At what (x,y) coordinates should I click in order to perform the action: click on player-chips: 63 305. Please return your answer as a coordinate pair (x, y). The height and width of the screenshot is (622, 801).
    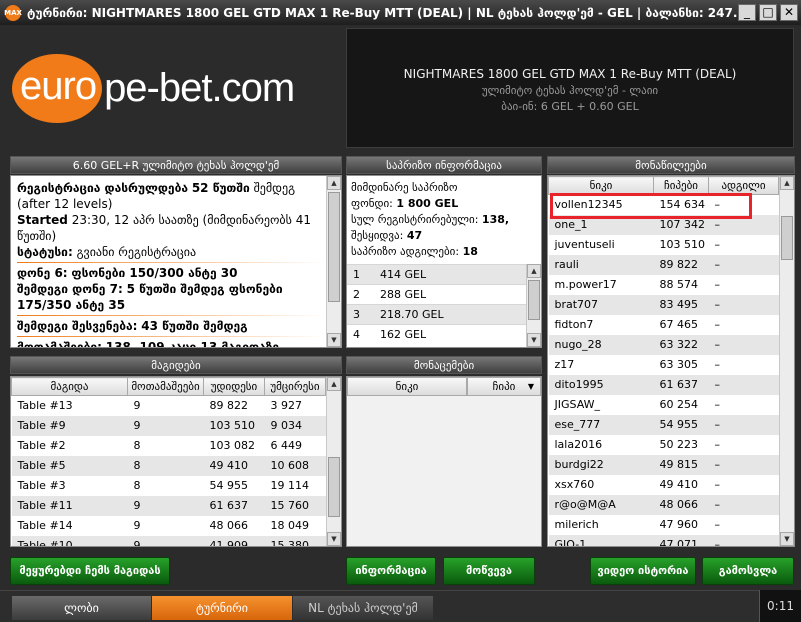
    Looking at the image, I should click on (681, 364).